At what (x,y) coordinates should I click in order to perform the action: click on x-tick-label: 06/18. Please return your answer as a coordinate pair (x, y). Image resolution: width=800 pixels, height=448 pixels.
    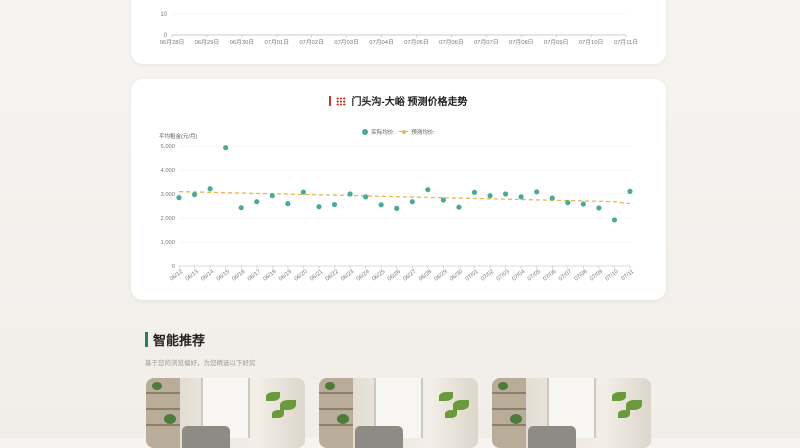
    Looking at the image, I should click on (269, 276).